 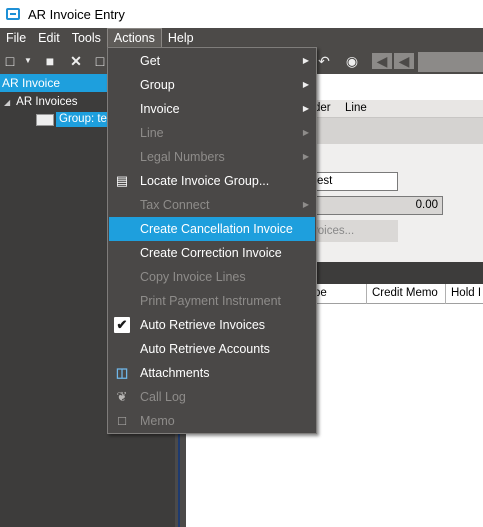 I want to click on tab-line: Line, so click(x=356, y=108).